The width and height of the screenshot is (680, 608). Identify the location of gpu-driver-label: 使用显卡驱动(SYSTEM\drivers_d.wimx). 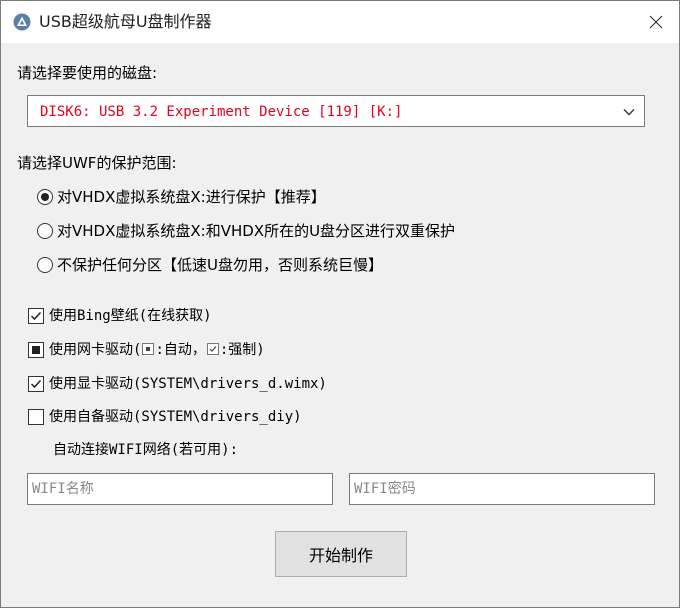
(188, 384).